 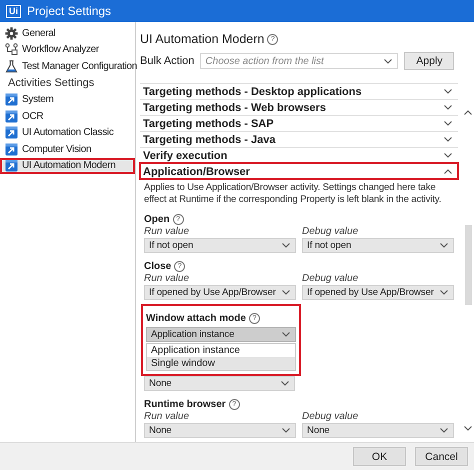 What do you see at coordinates (67, 33) in the screenshot?
I see `sidebar-item: General` at bounding box center [67, 33].